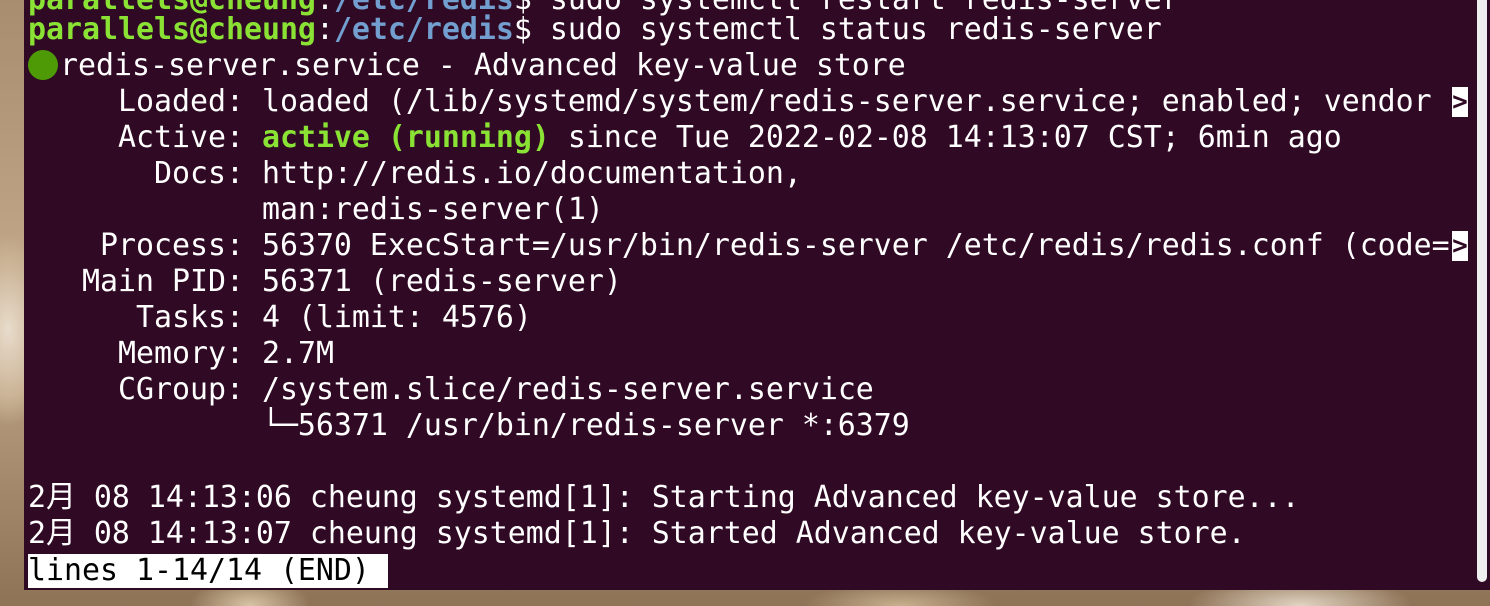 The width and height of the screenshot is (1490, 606). I want to click on active-state: active (running), so click(405, 137).